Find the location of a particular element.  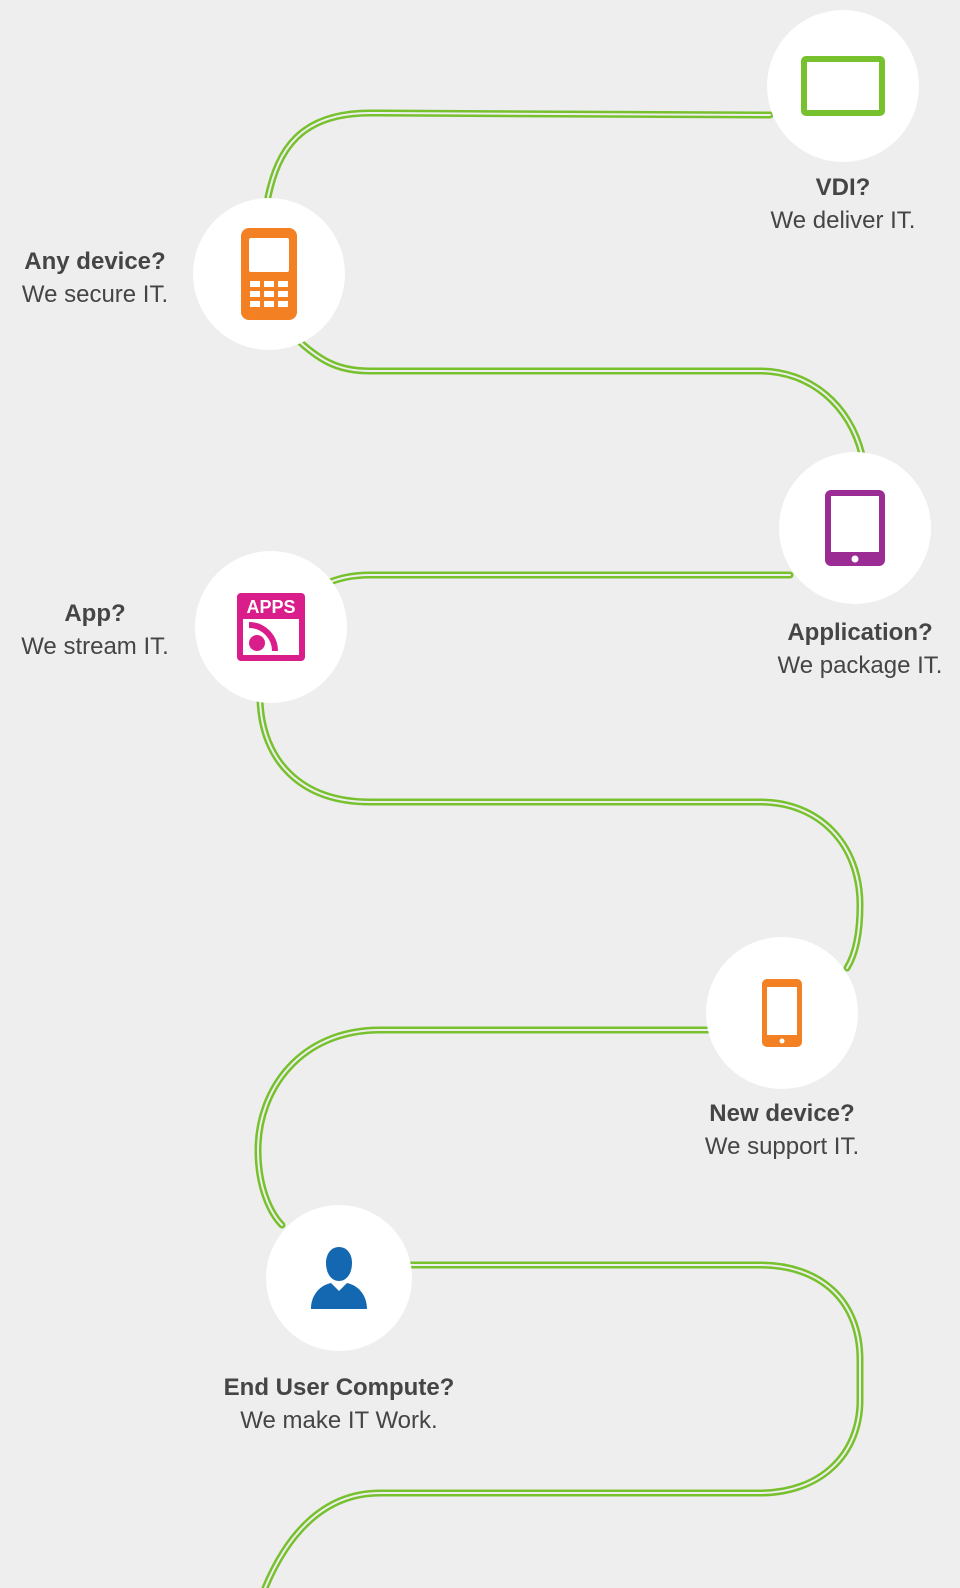

new-device-node is located at coordinates (782, 1013).